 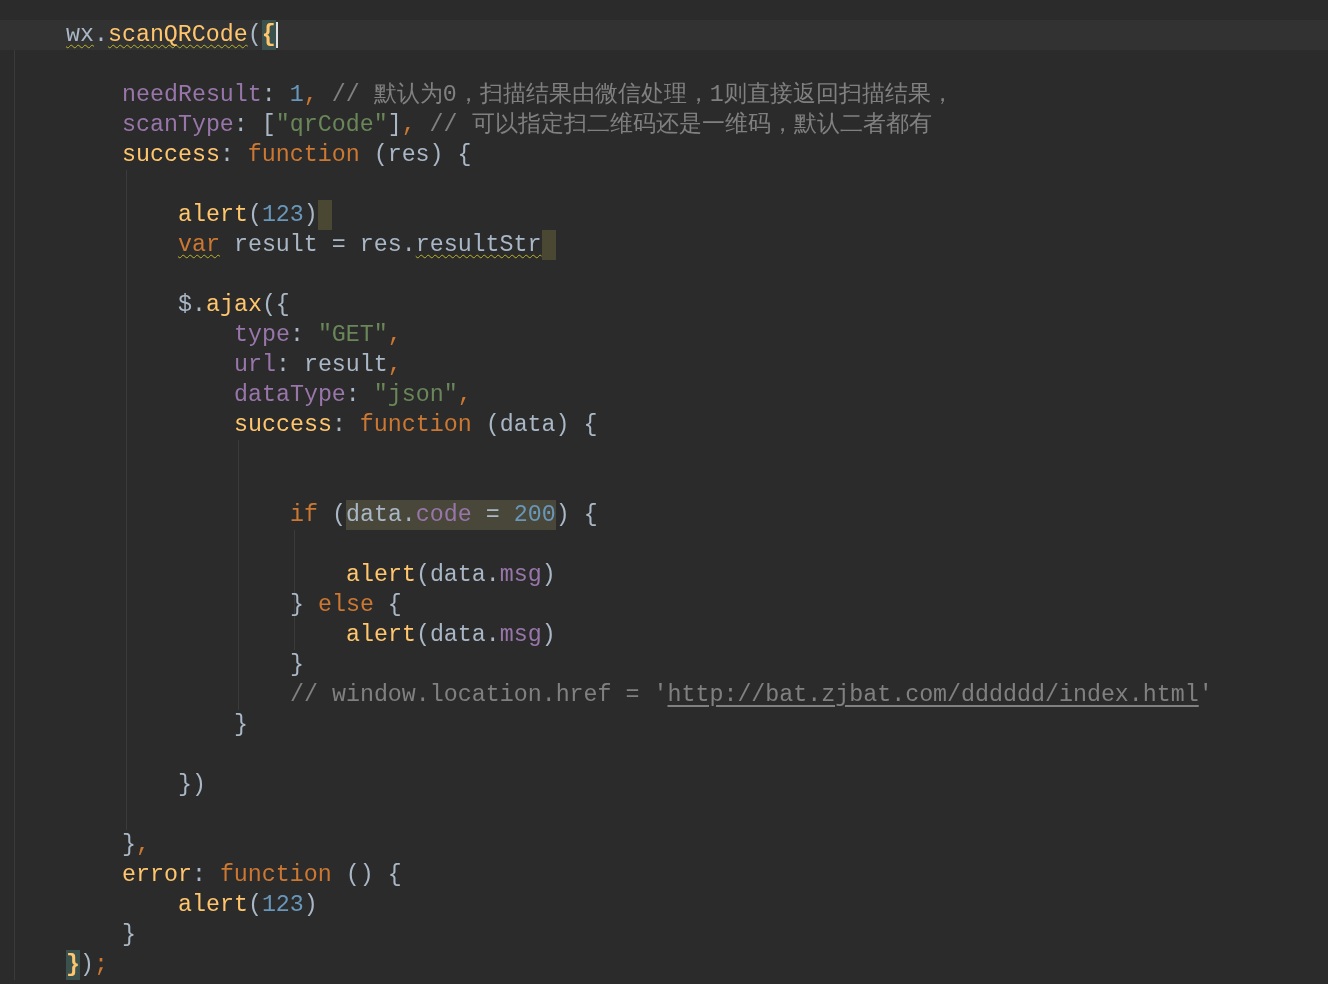 I want to click on property-name: type, so click(x=262, y=335).